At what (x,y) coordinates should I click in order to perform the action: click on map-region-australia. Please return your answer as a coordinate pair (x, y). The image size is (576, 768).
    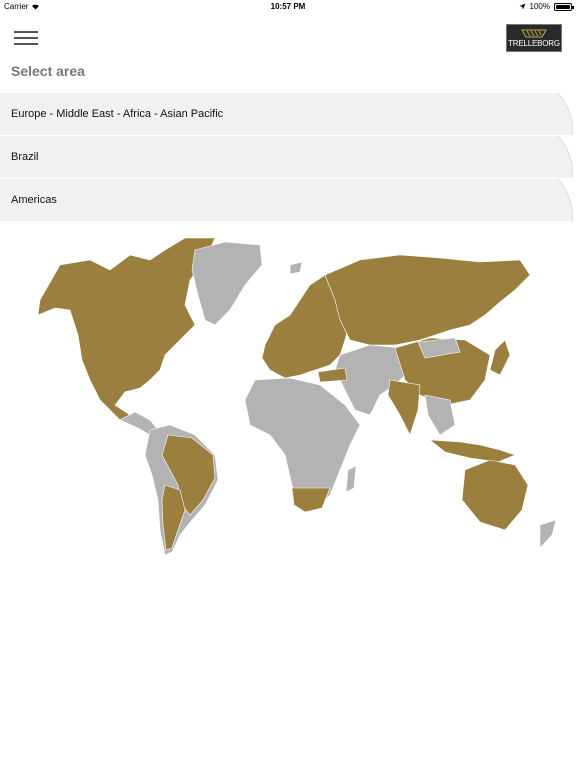
    Looking at the image, I should click on (495, 495).